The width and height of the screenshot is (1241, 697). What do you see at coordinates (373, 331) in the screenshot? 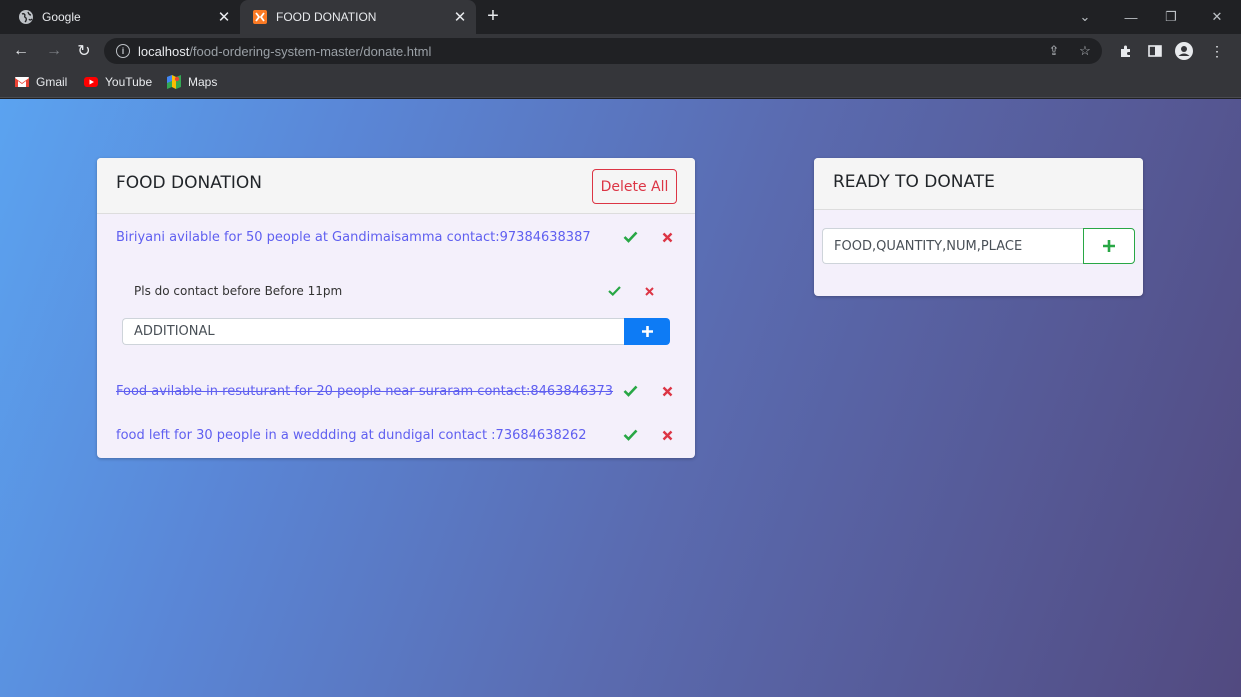
I see `additional-input: ADDITIONAL` at bounding box center [373, 331].